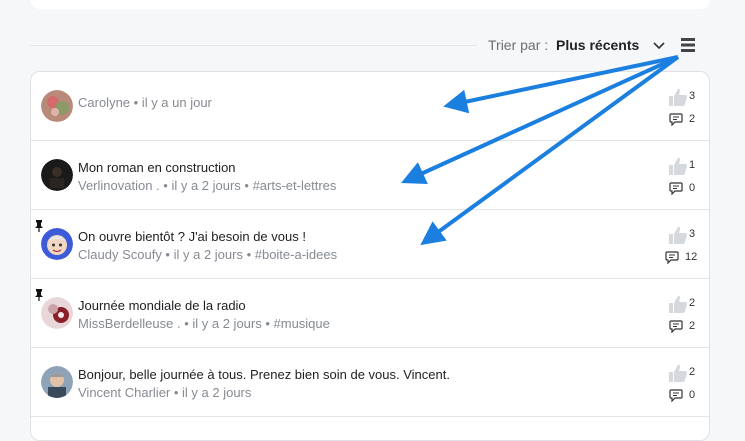  I want to click on sort-label: Trier par :, so click(518, 45).